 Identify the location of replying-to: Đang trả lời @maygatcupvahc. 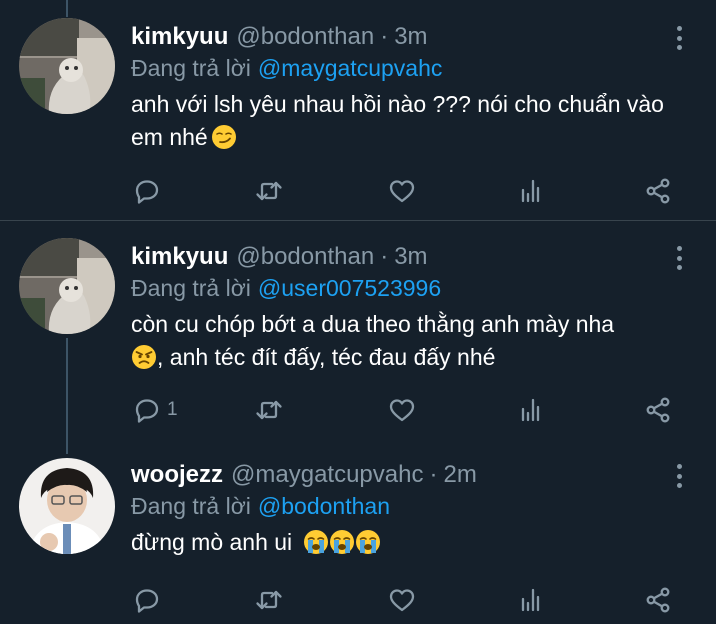
(286, 68).